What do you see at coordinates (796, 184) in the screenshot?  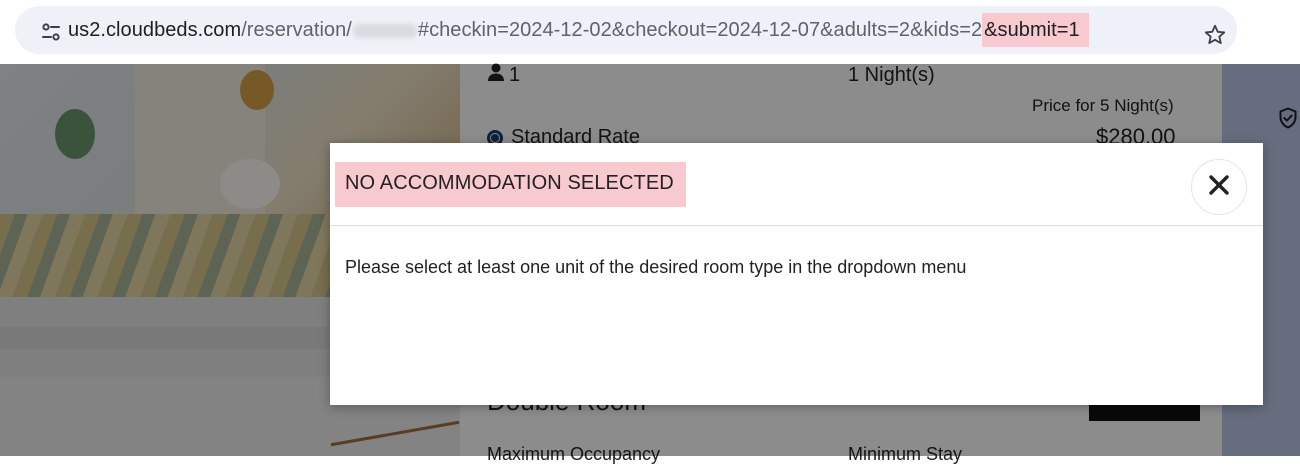 I see `modal-header: NO ACCOMMODATION SELECTED` at bounding box center [796, 184].